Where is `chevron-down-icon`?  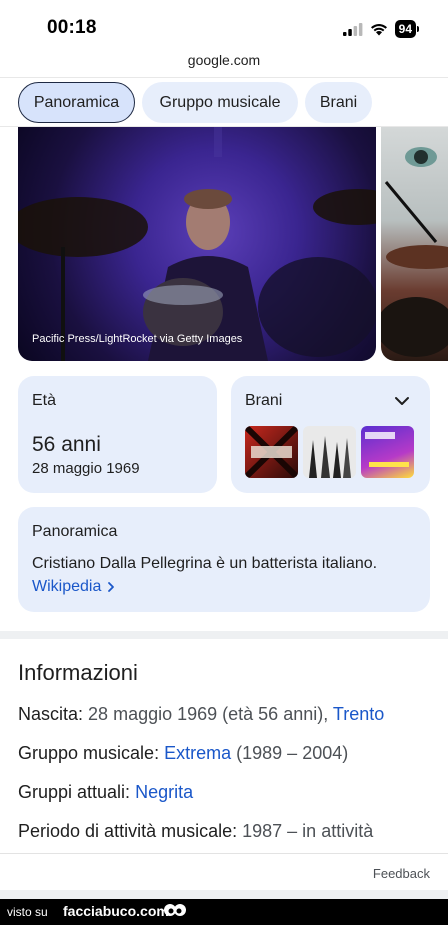 chevron-down-icon is located at coordinates (402, 401).